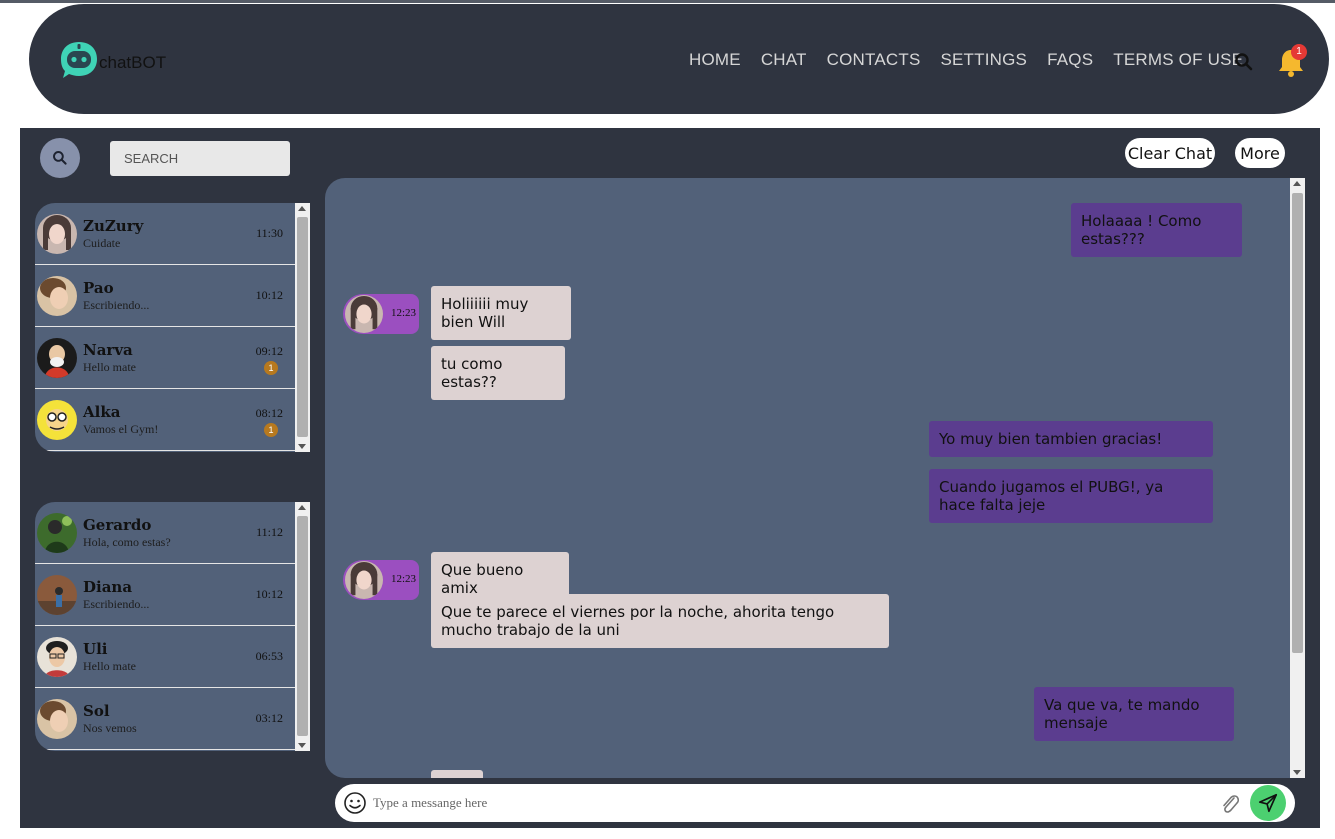 This screenshot has height=839, width=1335. What do you see at coordinates (165, 234) in the screenshot?
I see `contact-item-zuzury: ZuZury Cuidate 11:30` at bounding box center [165, 234].